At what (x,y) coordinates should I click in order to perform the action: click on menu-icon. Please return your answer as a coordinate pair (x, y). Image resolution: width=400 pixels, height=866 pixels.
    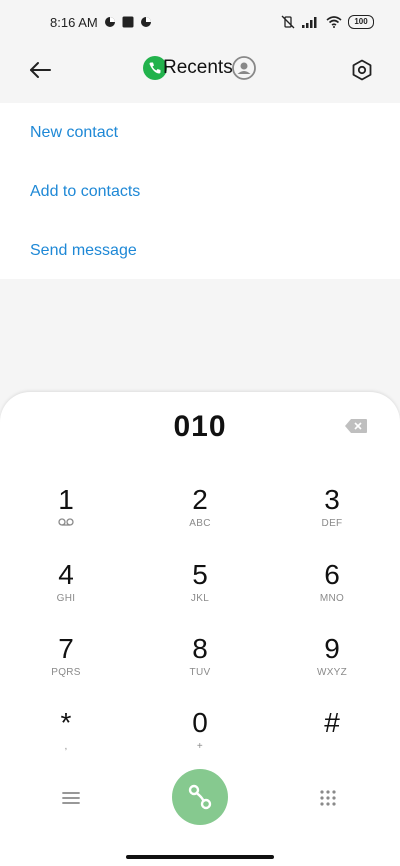
    Looking at the image, I should click on (71, 798).